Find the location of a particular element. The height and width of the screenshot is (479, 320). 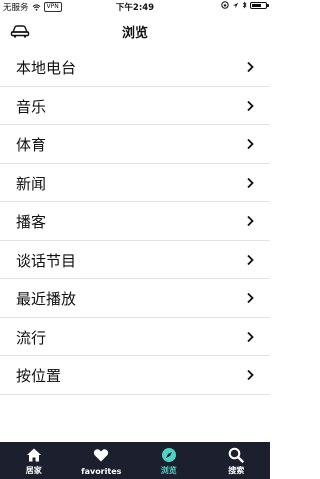

status-bar: 无服务 VPN 下午2:49 is located at coordinates (135, 7).